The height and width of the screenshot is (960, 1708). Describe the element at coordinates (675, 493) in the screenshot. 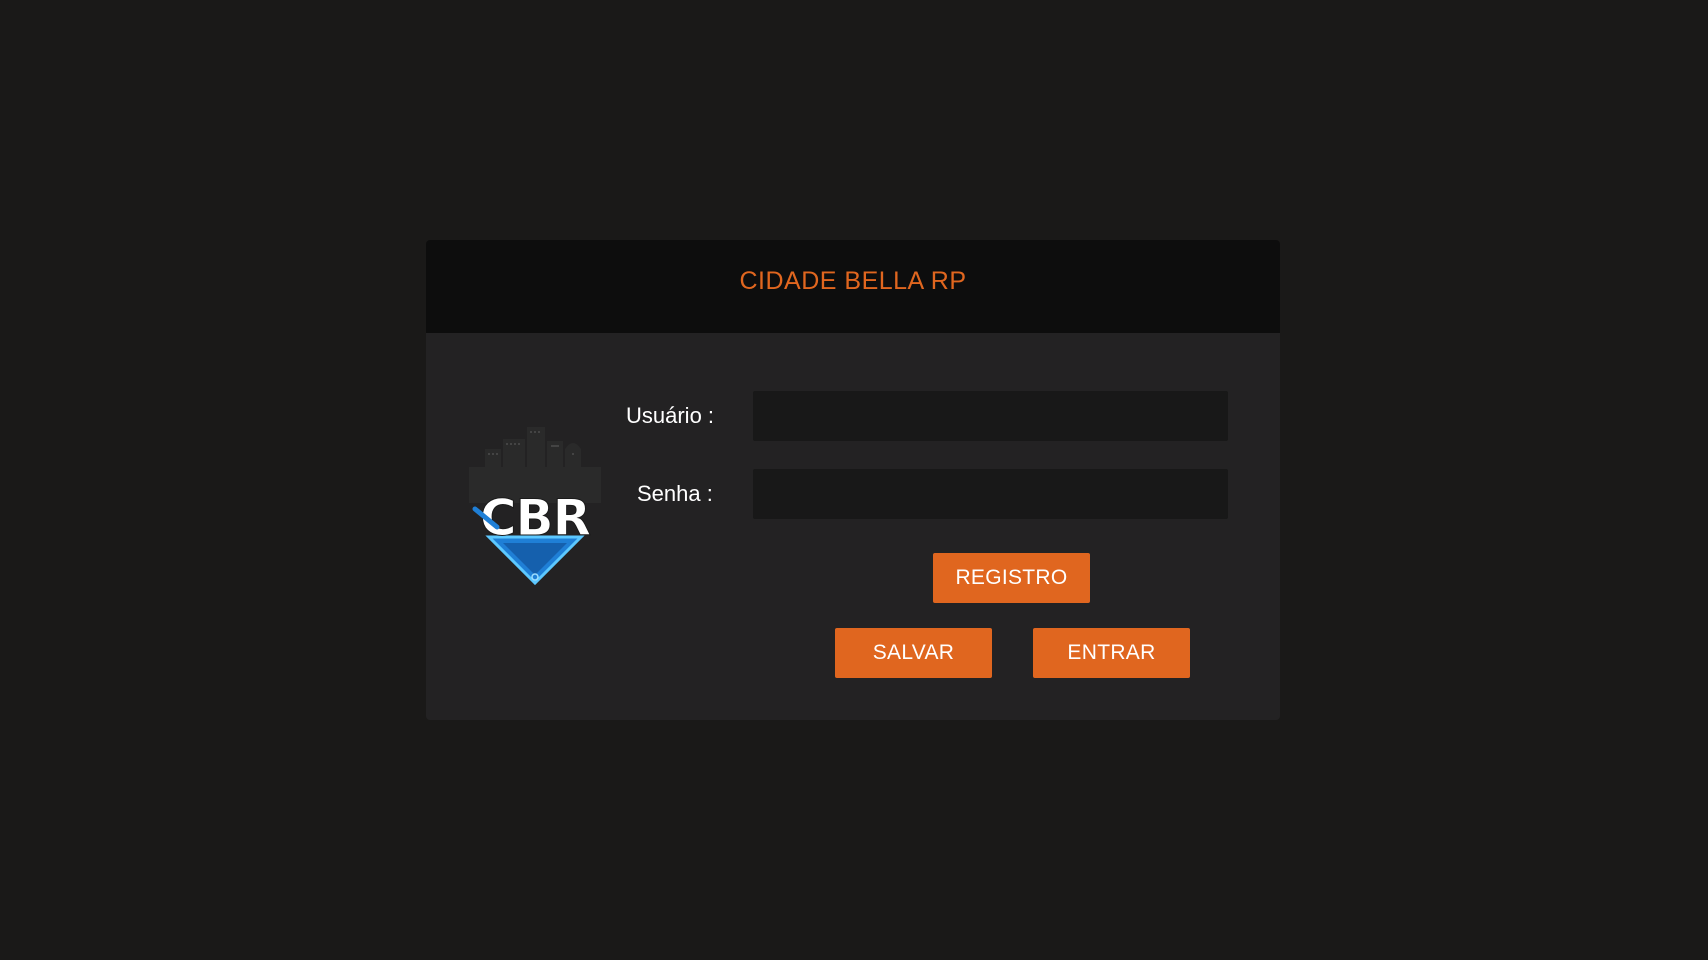

I see `password-label: Senha :` at that location.